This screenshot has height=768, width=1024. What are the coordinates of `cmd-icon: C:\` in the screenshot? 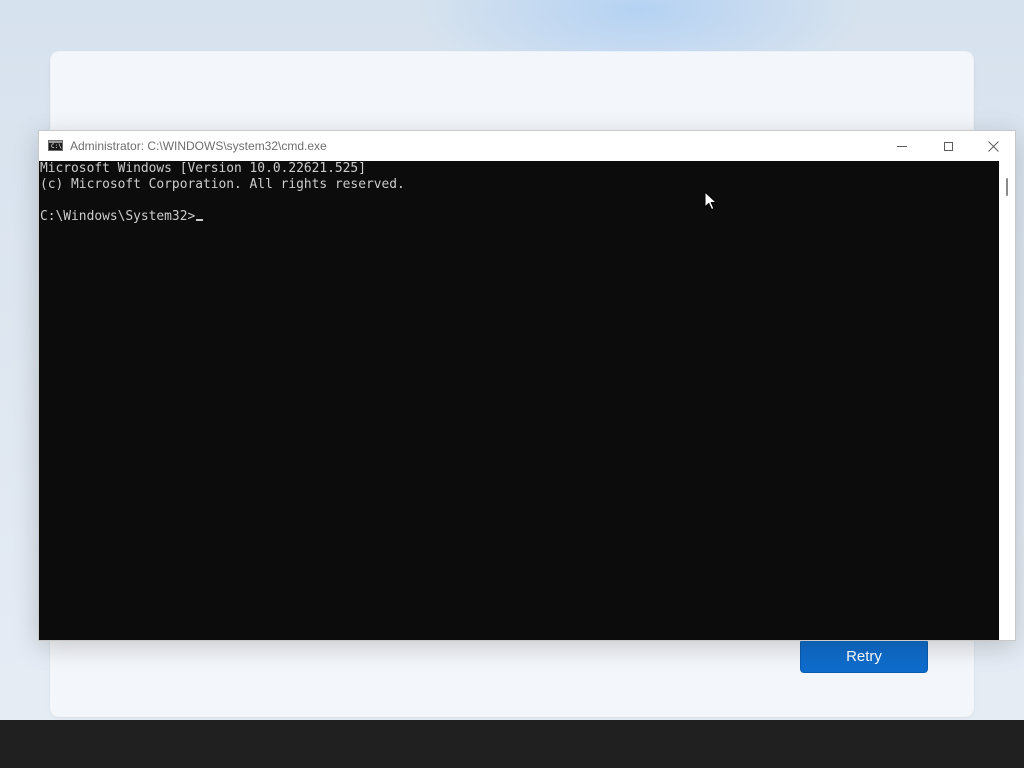 It's located at (55, 145).